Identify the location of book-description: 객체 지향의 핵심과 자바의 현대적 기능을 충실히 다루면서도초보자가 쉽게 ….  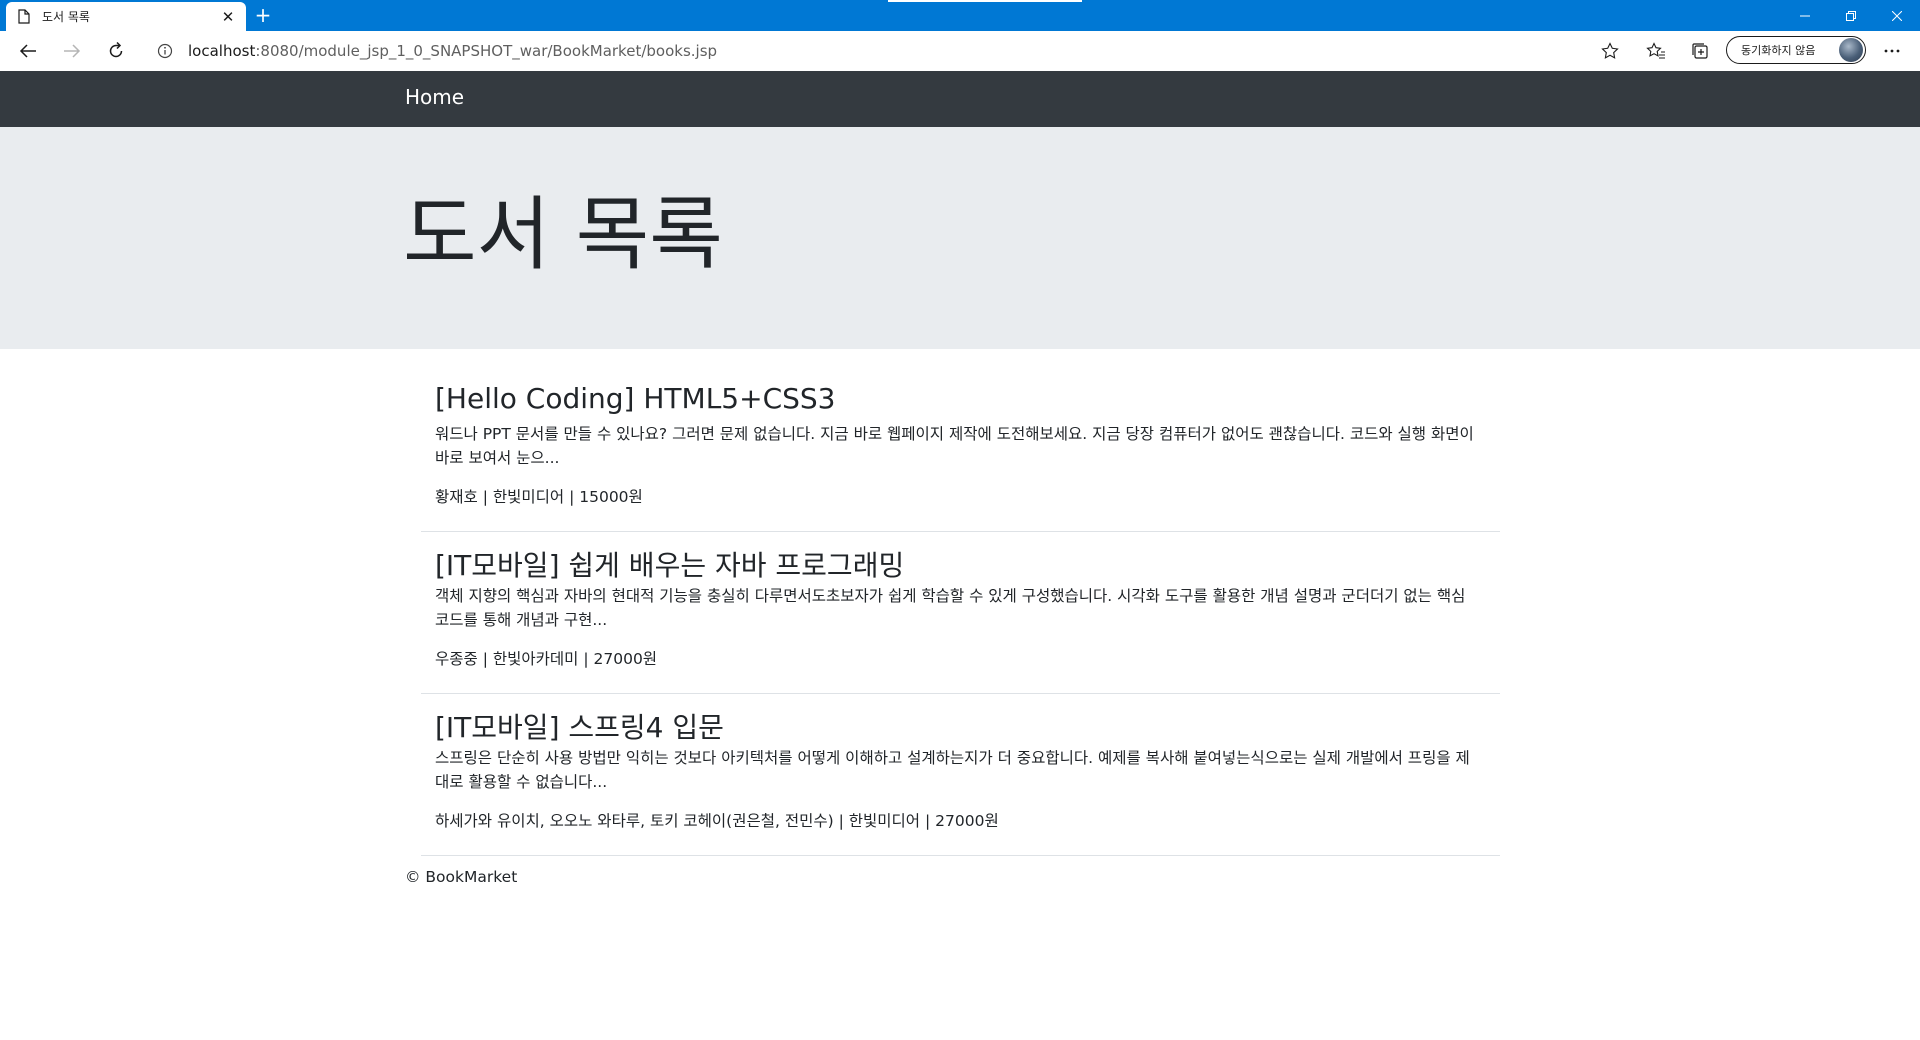
(950, 608).